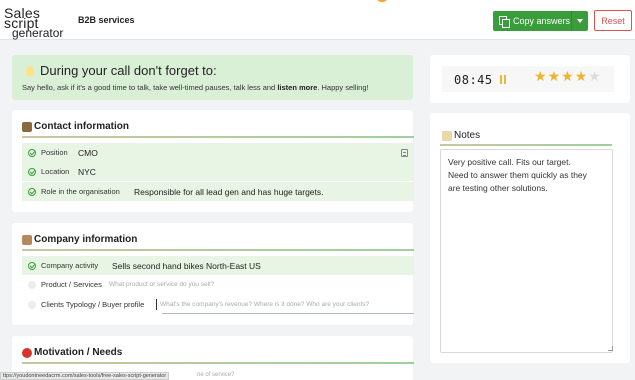  What do you see at coordinates (503, 79) in the screenshot?
I see `pause-icon` at bounding box center [503, 79].